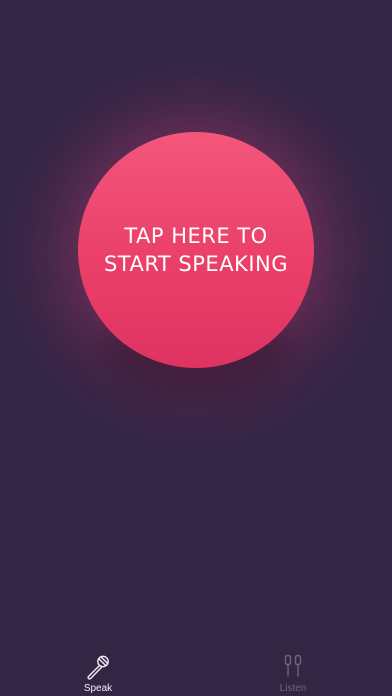  I want to click on tab-speak: Speak, so click(98, 670).